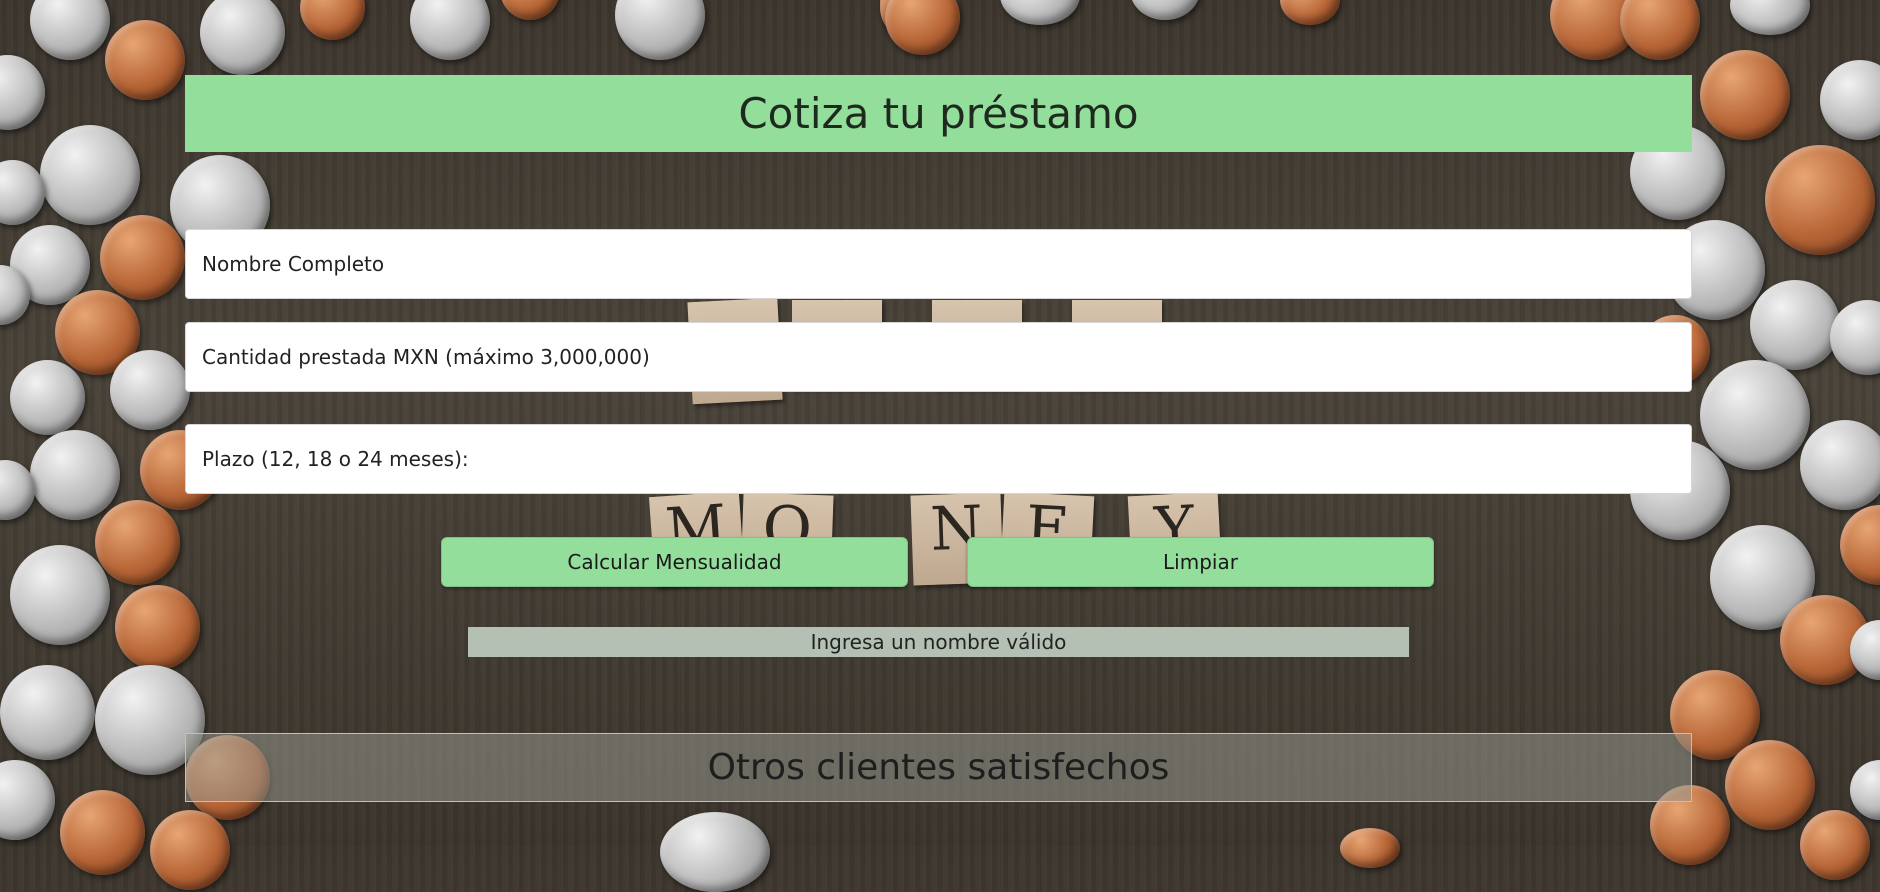  Describe the element at coordinates (938, 113) in the screenshot. I see `page-title: Cotiza tu préstamo` at that location.